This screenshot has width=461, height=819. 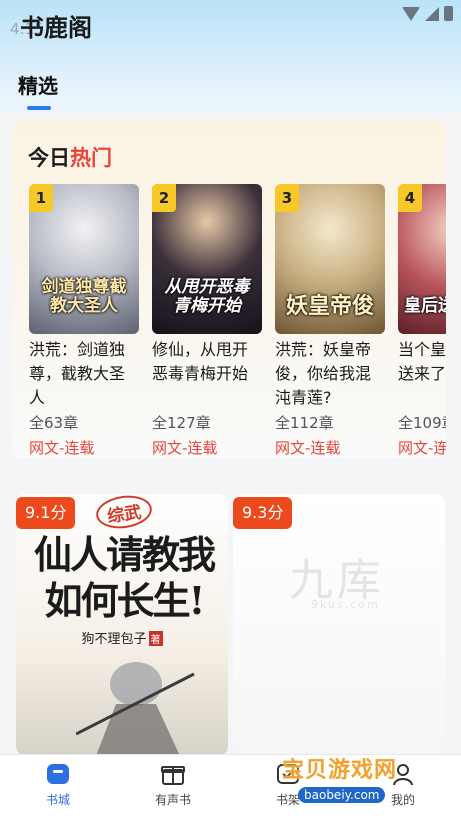 I want to click on app-title: 书鹿阁, so click(x=56, y=28).